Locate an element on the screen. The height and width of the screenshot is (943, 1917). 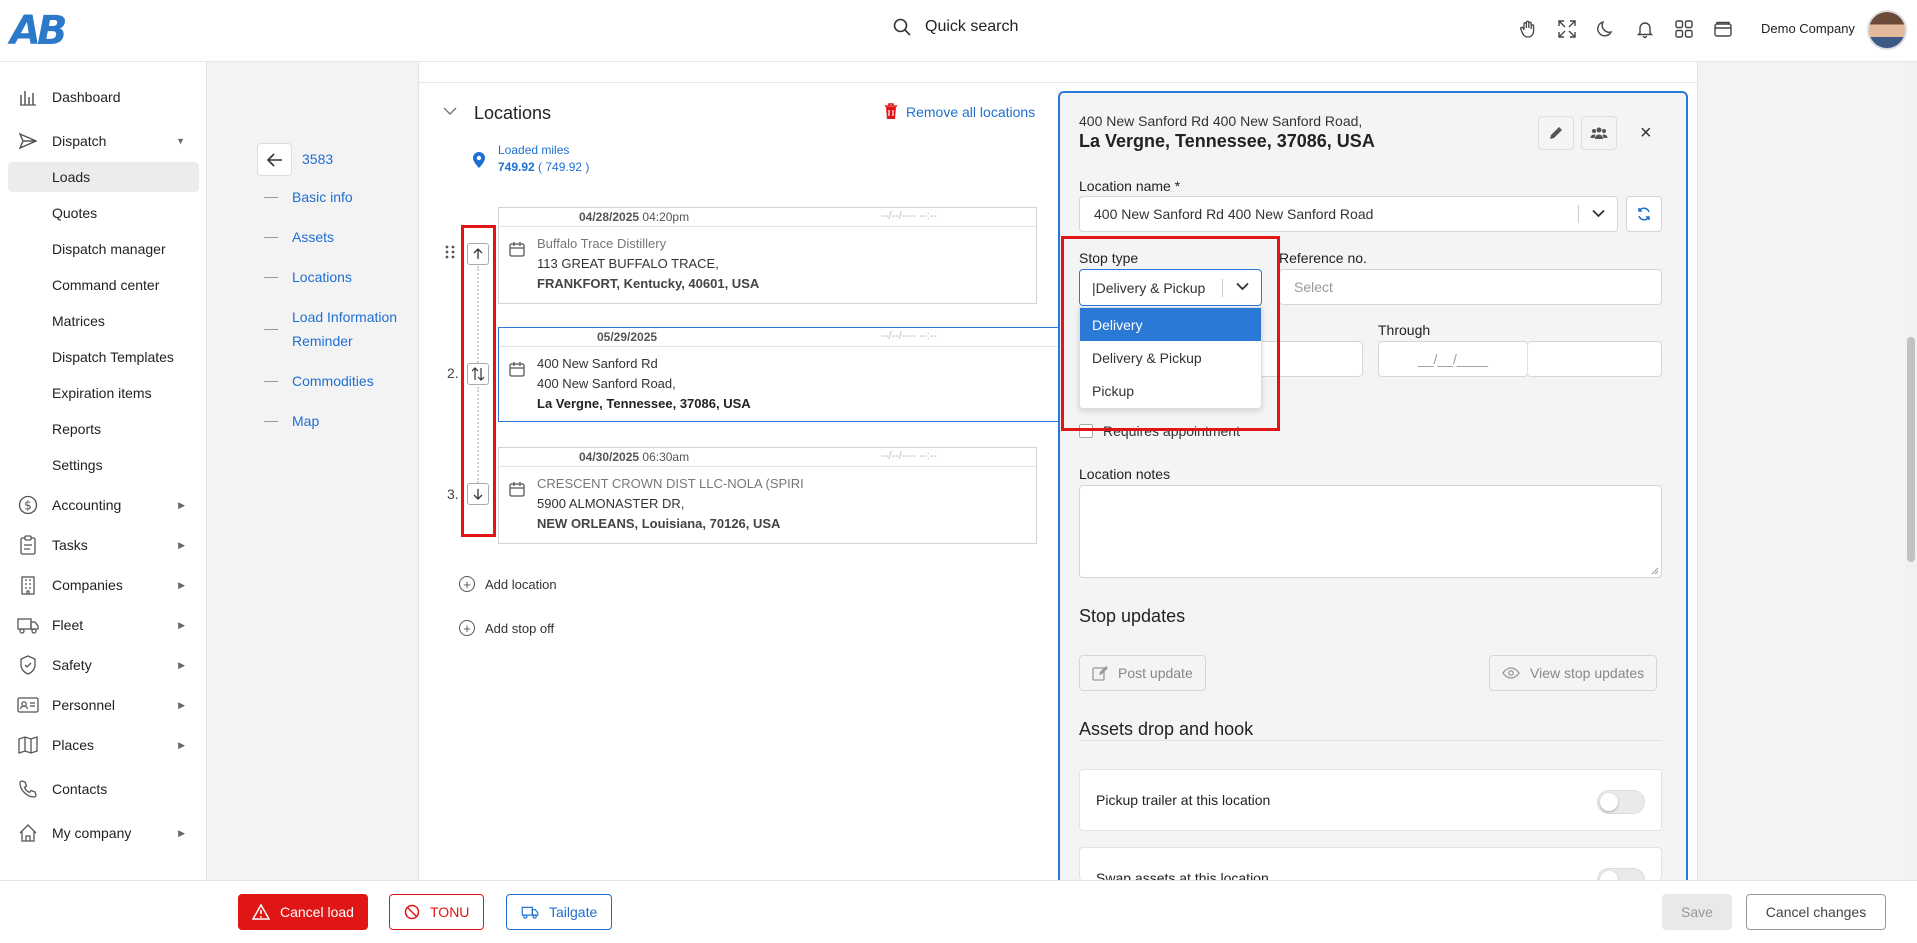
app-logo: AB is located at coordinates (38, 31).